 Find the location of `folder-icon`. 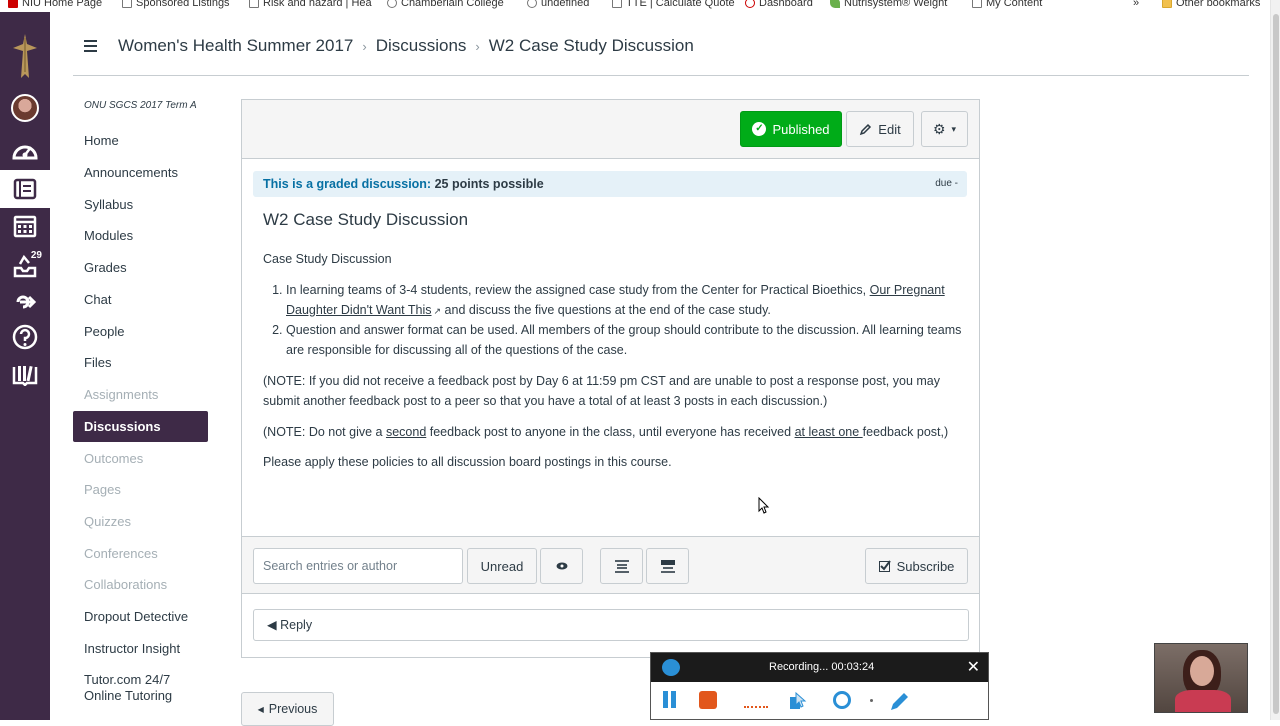

folder-icon is located at coordinates (1167, 4).